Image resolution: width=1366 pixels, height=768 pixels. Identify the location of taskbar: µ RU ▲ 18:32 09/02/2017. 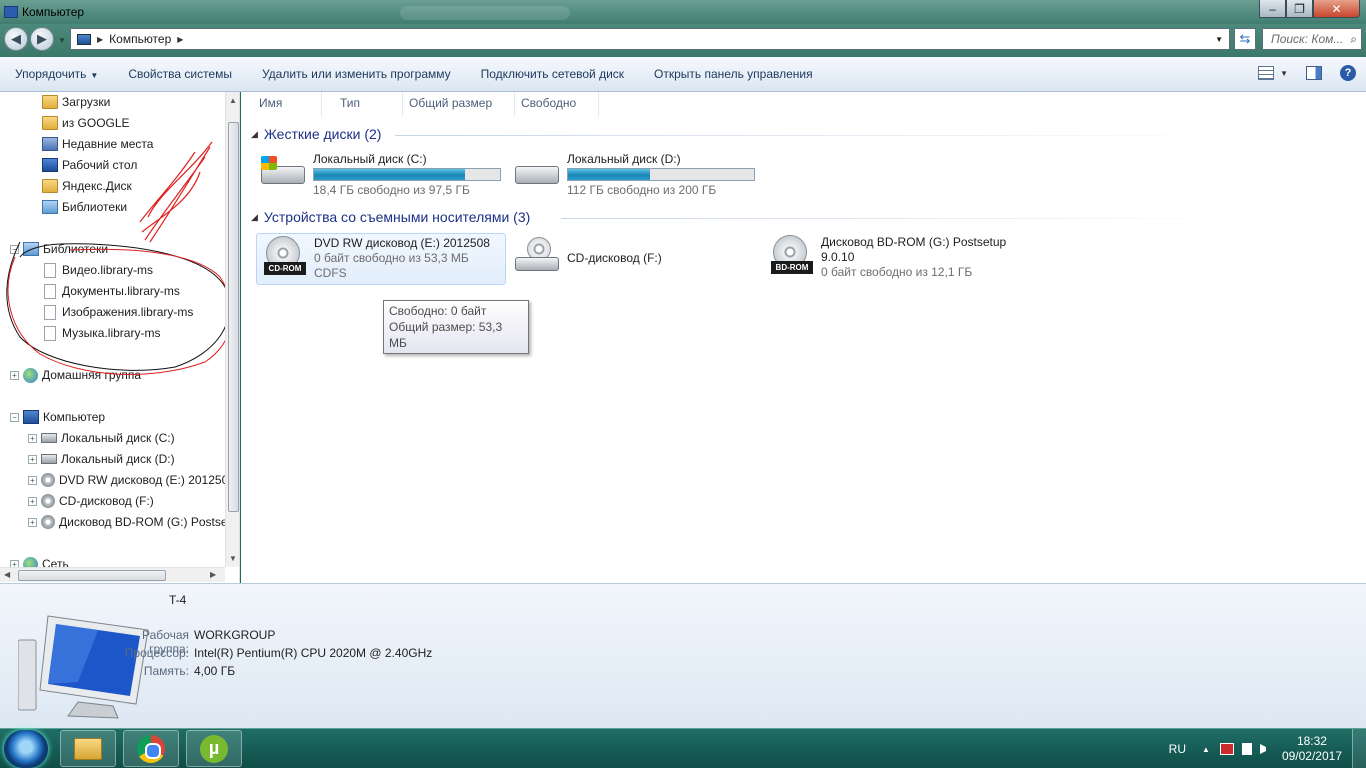
(683, 748).